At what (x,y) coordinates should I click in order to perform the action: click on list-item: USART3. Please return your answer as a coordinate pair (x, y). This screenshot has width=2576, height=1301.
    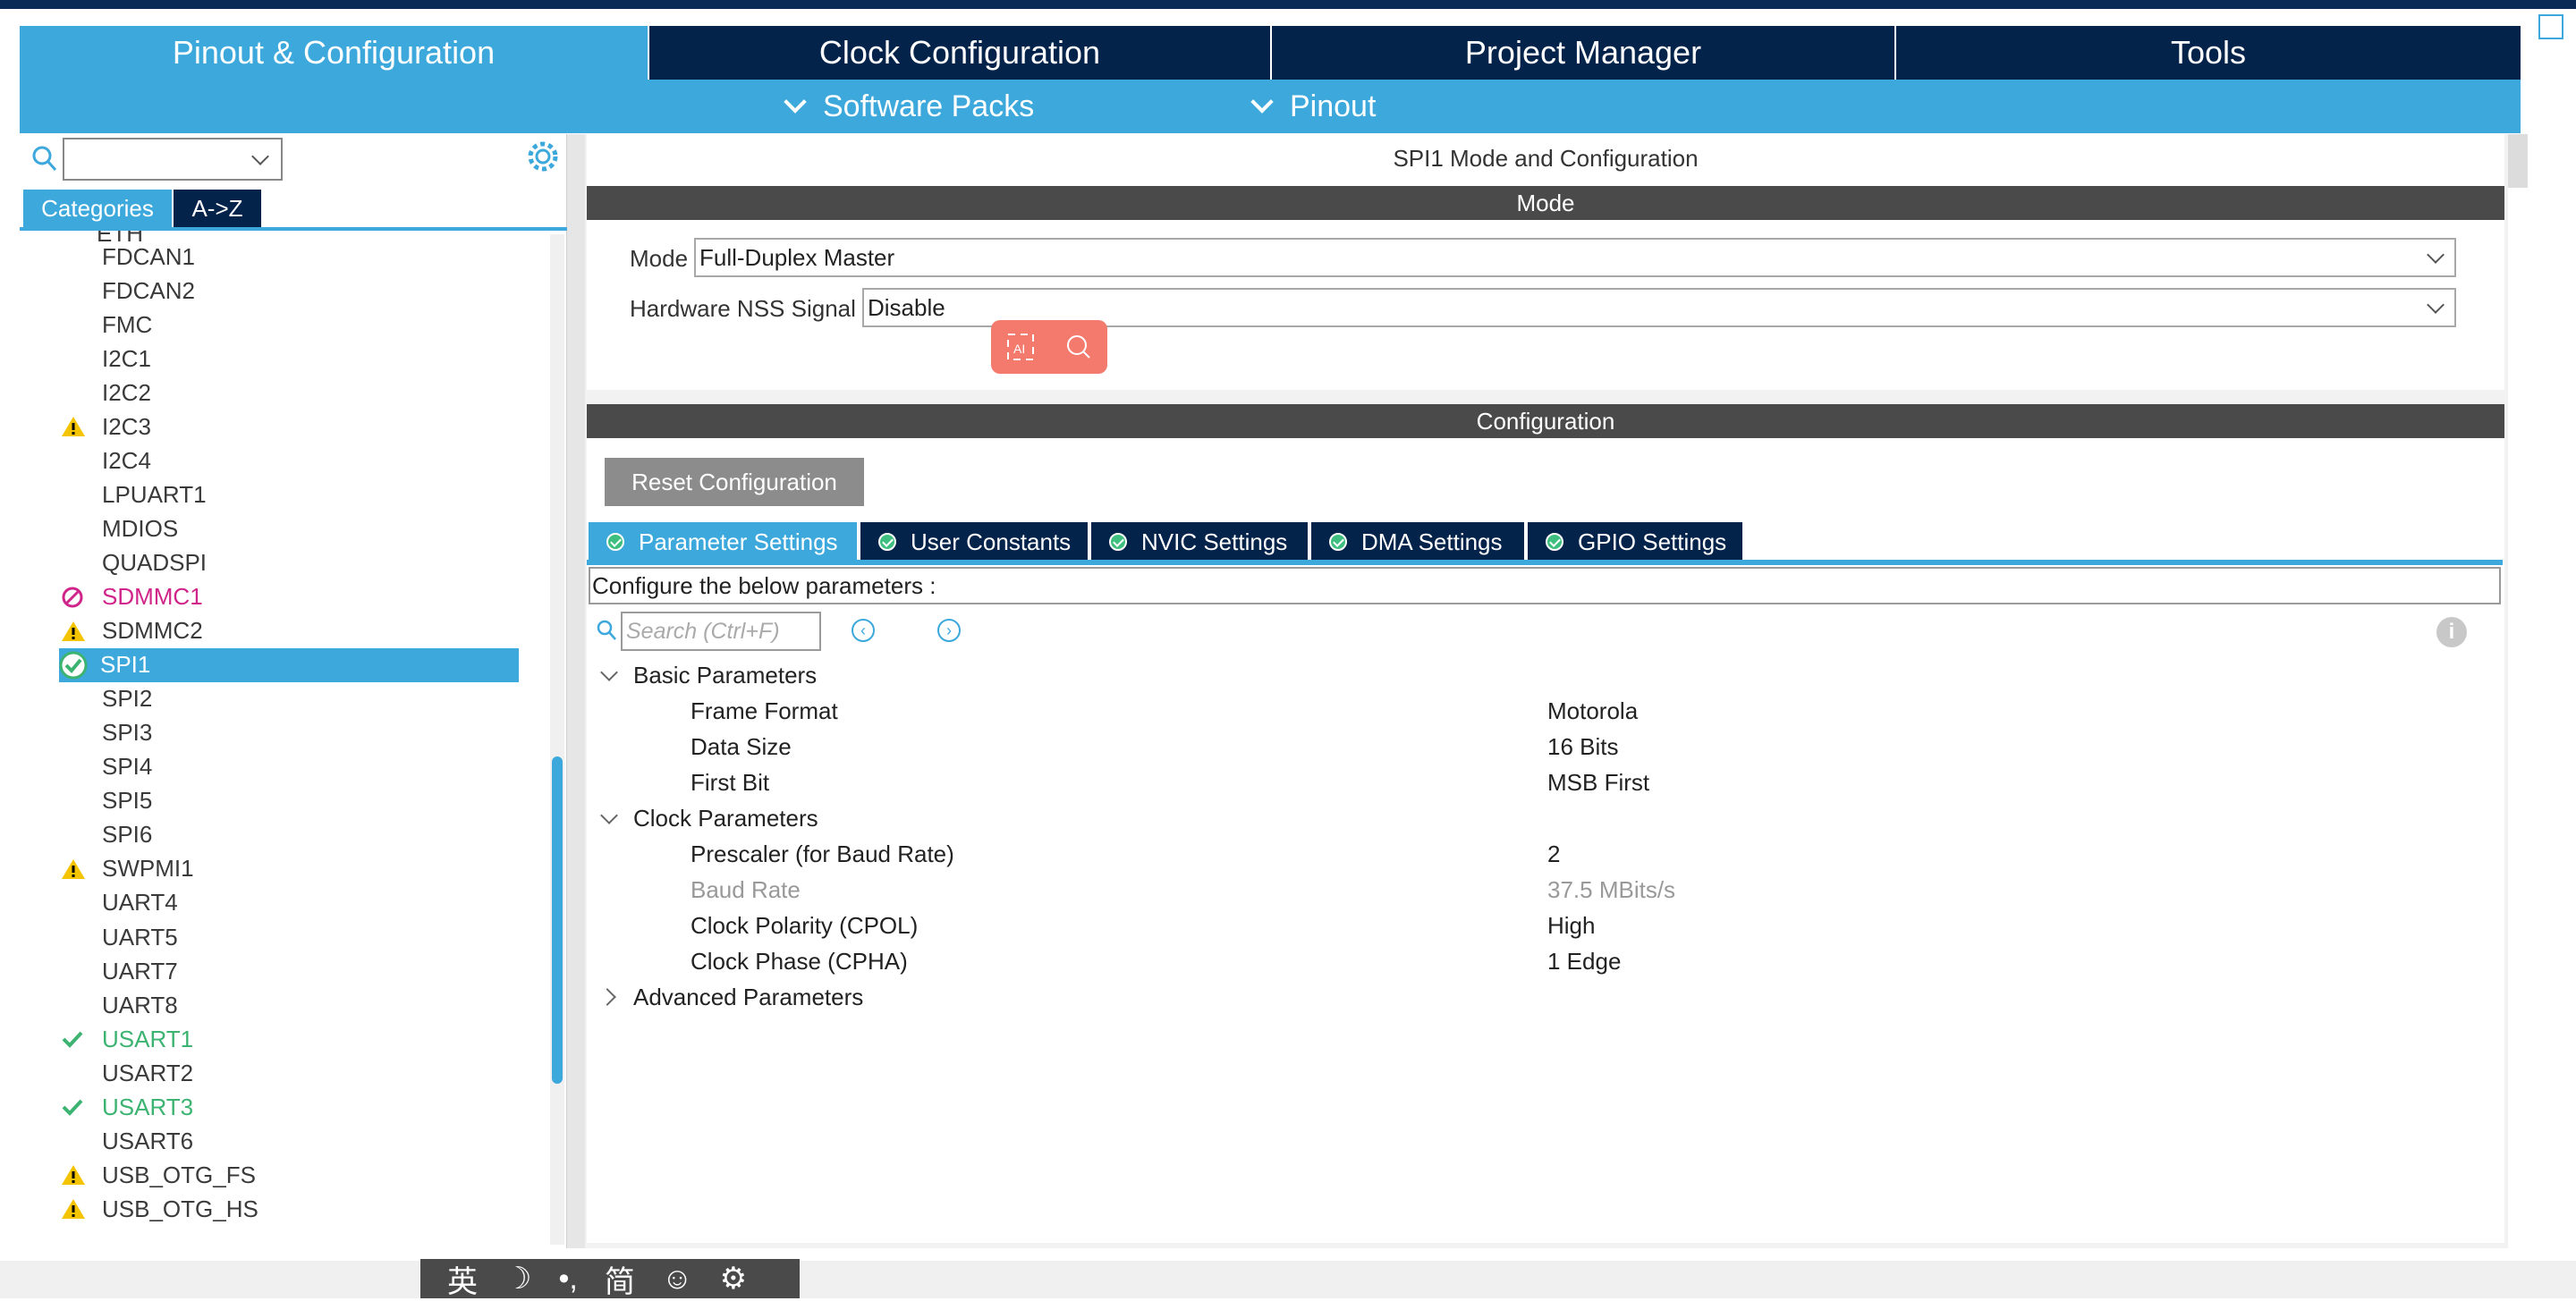
    Looking at the image, I should click on (127, 1107).